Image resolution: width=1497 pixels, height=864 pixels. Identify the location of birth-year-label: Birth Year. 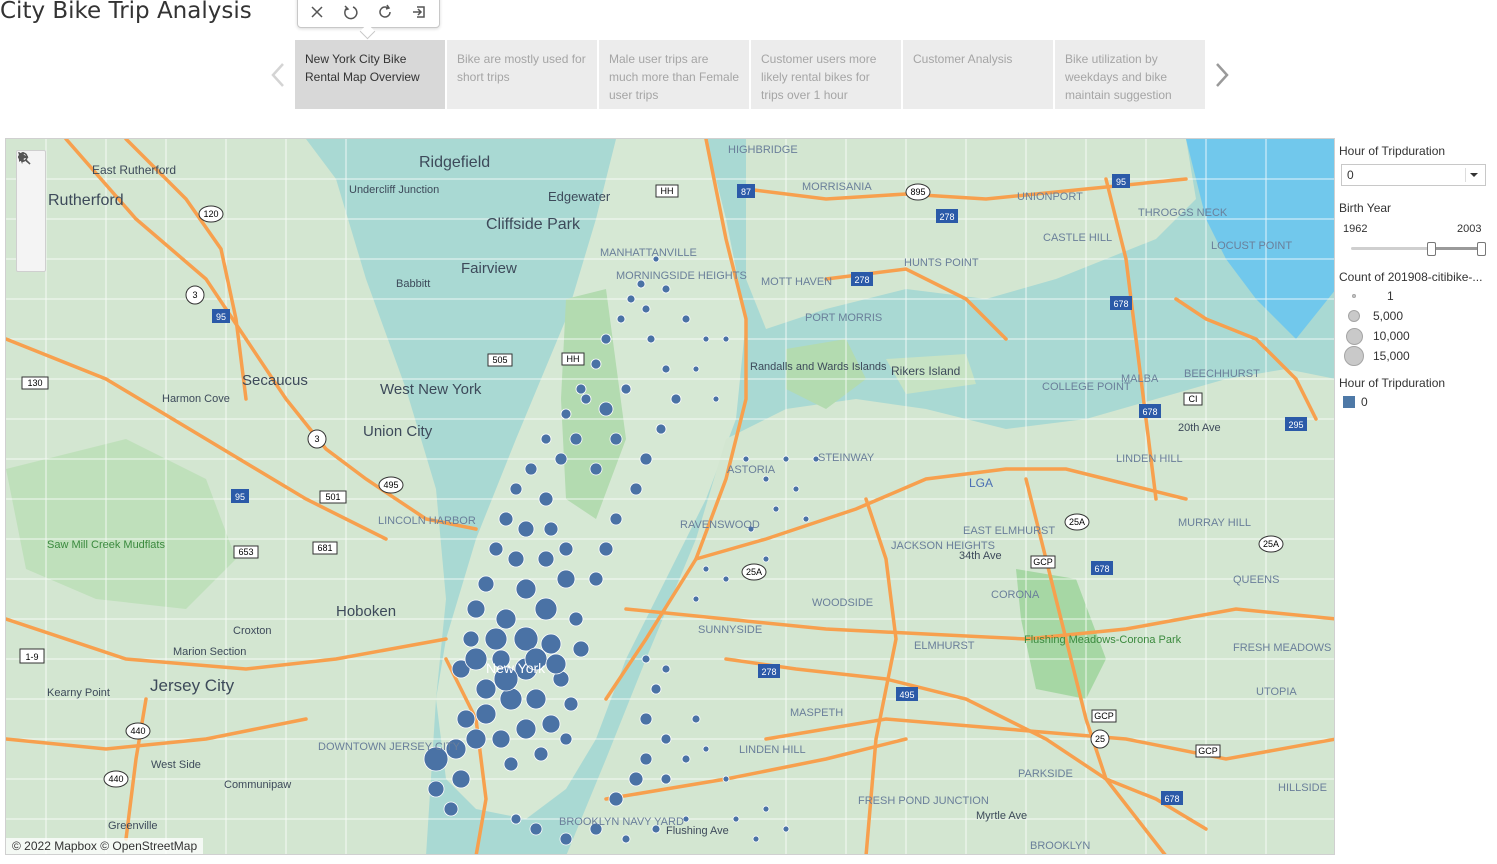
(1365, 208).